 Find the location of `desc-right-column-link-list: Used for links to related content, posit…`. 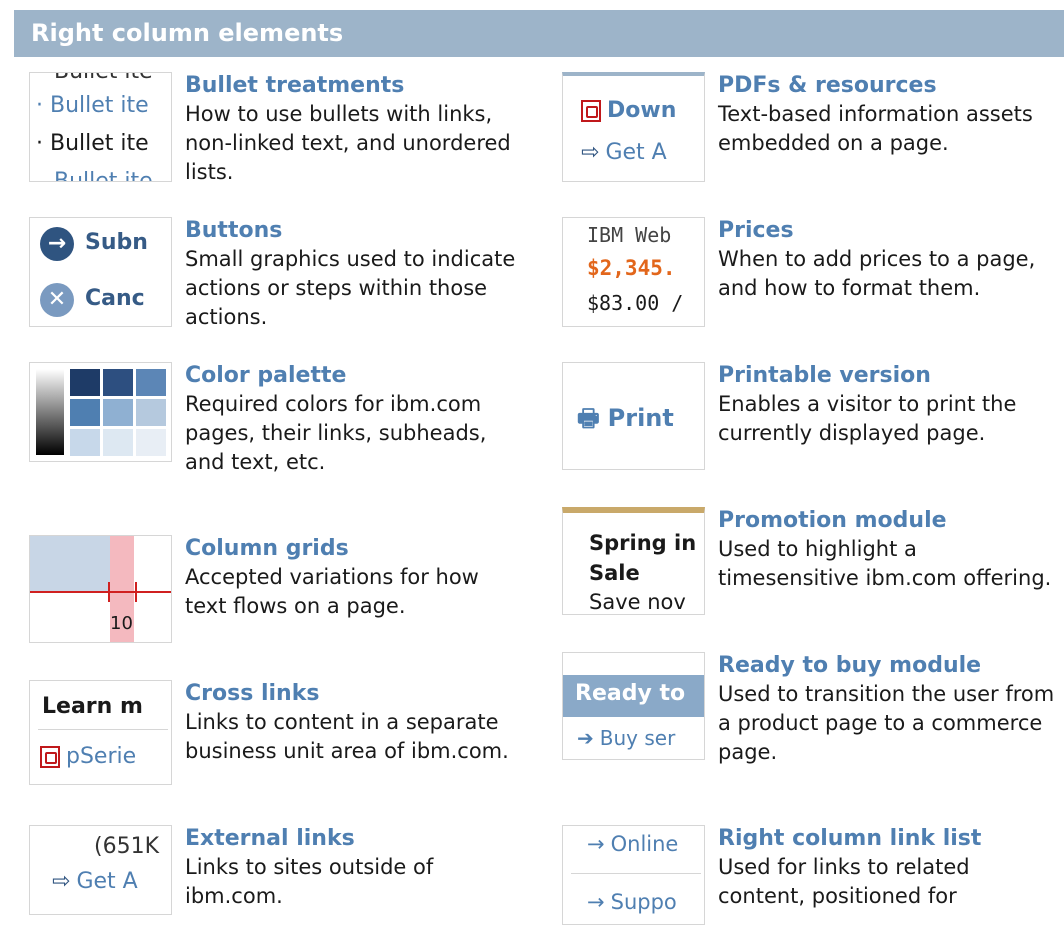

desc-right-column-link-list: Used for links to related content, posit… is located at coordinates (844, 881).